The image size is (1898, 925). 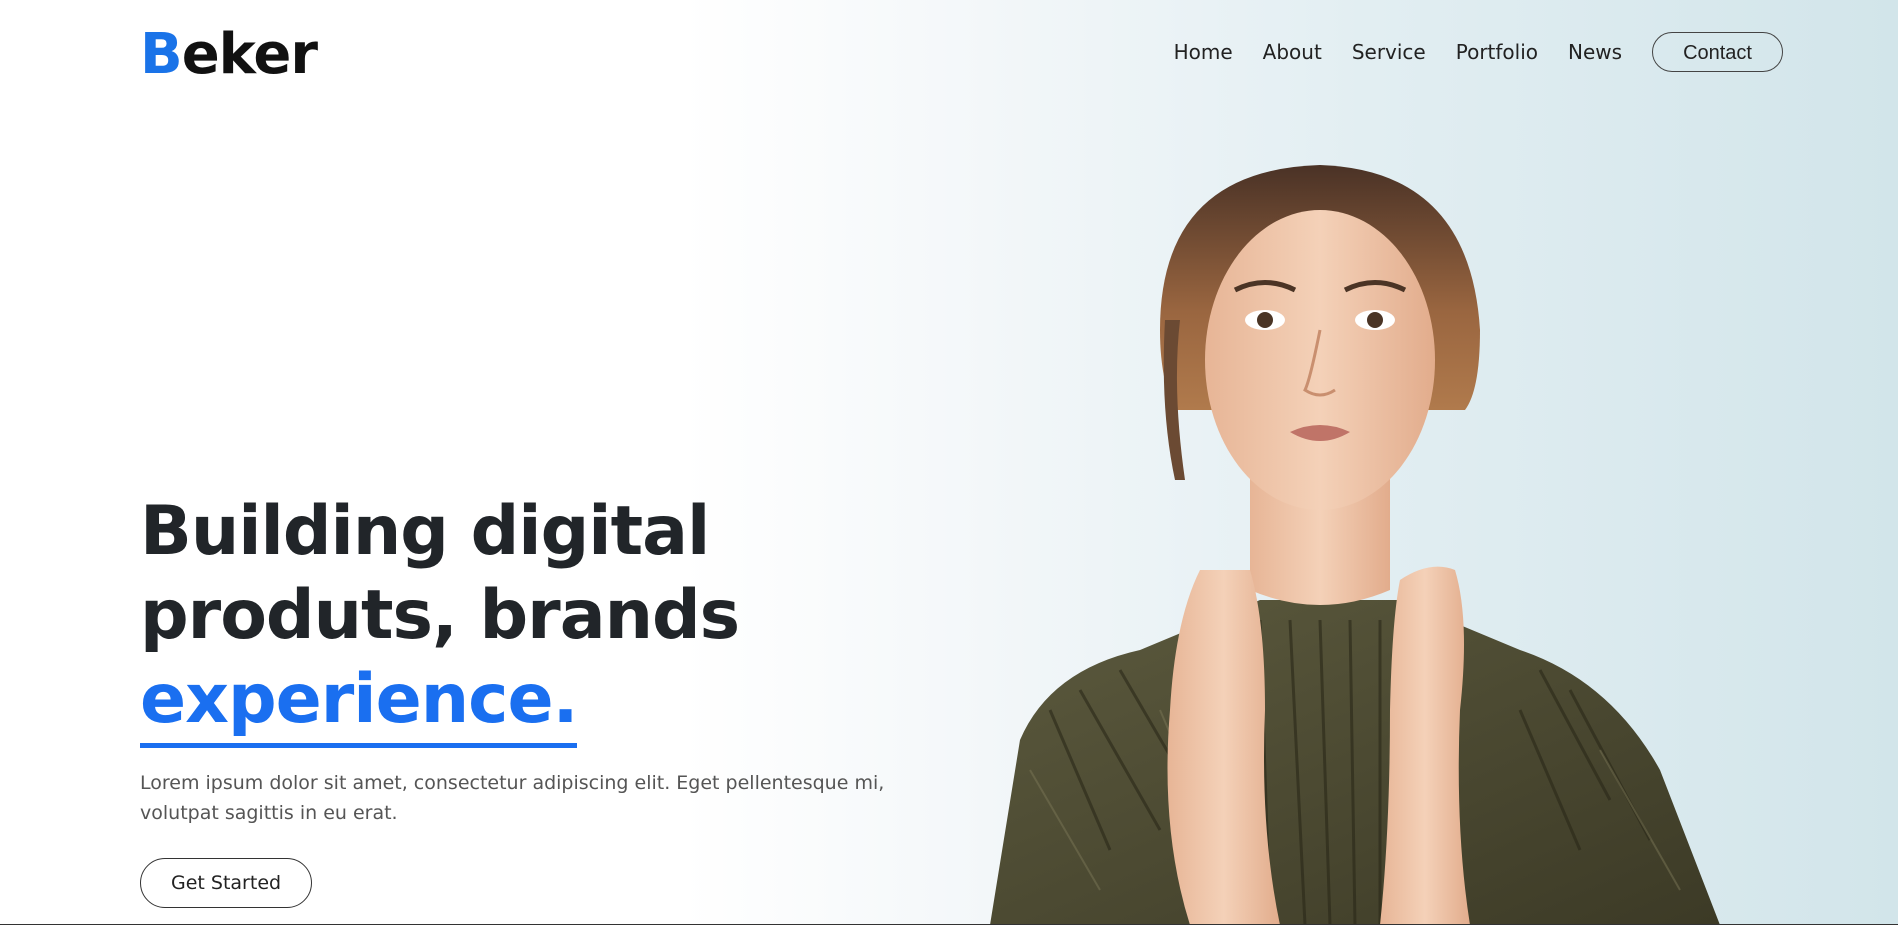 What do you see at coordinates (440, 615) in the screenshot?
I see `hero-title-line-2: produts, brands` at bounding box center [440, 615].